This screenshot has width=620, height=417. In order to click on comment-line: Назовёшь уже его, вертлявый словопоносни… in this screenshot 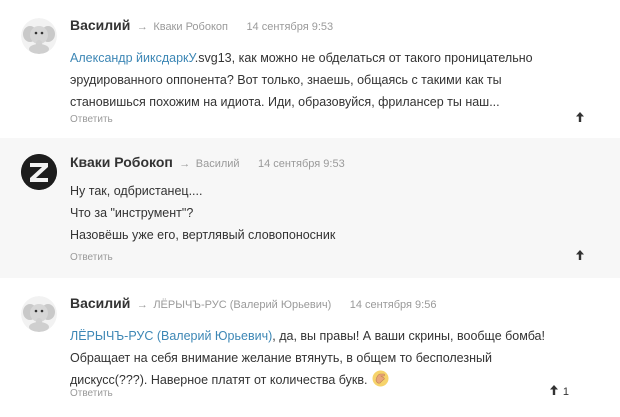, I will do `click(203, 235)`.